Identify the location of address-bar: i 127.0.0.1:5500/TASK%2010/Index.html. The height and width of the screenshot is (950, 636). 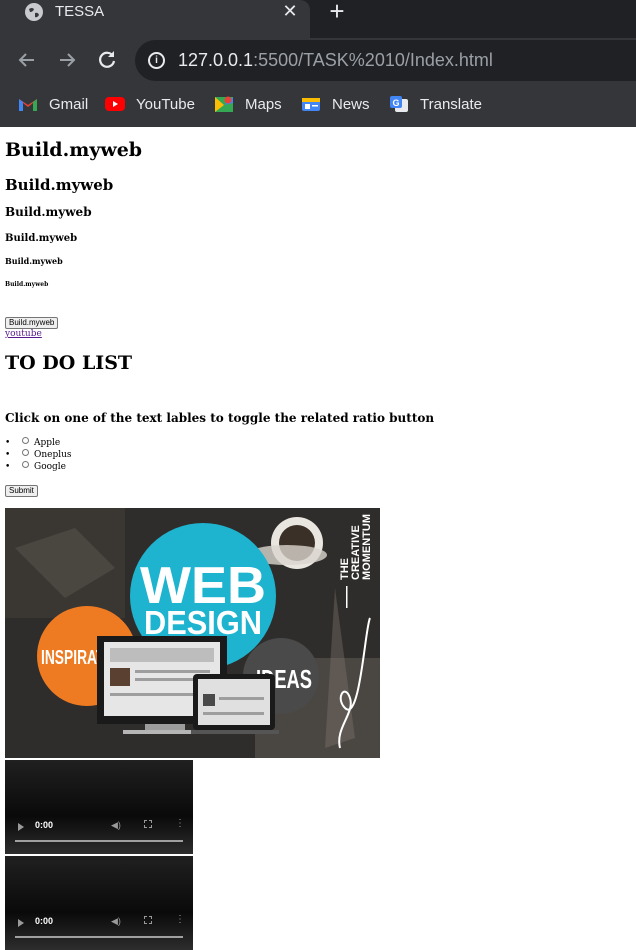
(385, 60).